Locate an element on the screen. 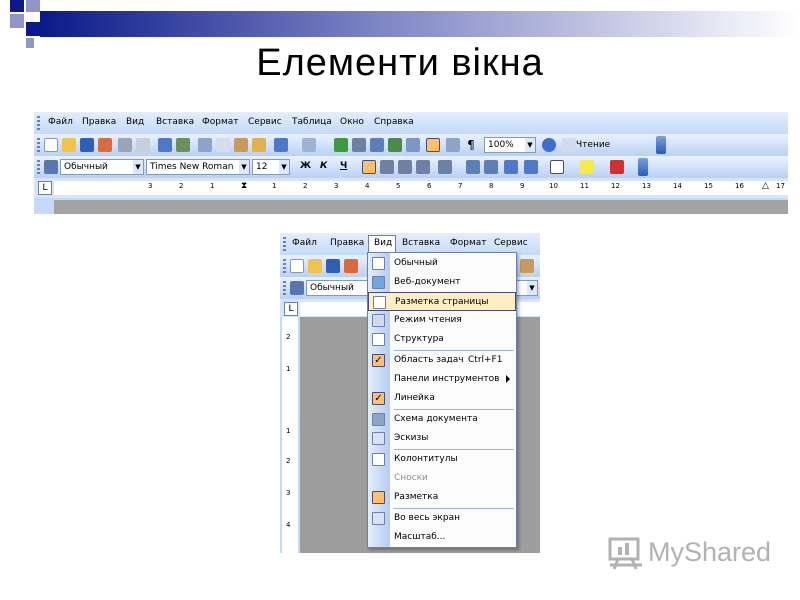 The image size is (800, 600). align-right-icon is located at coordinates (405, 167).